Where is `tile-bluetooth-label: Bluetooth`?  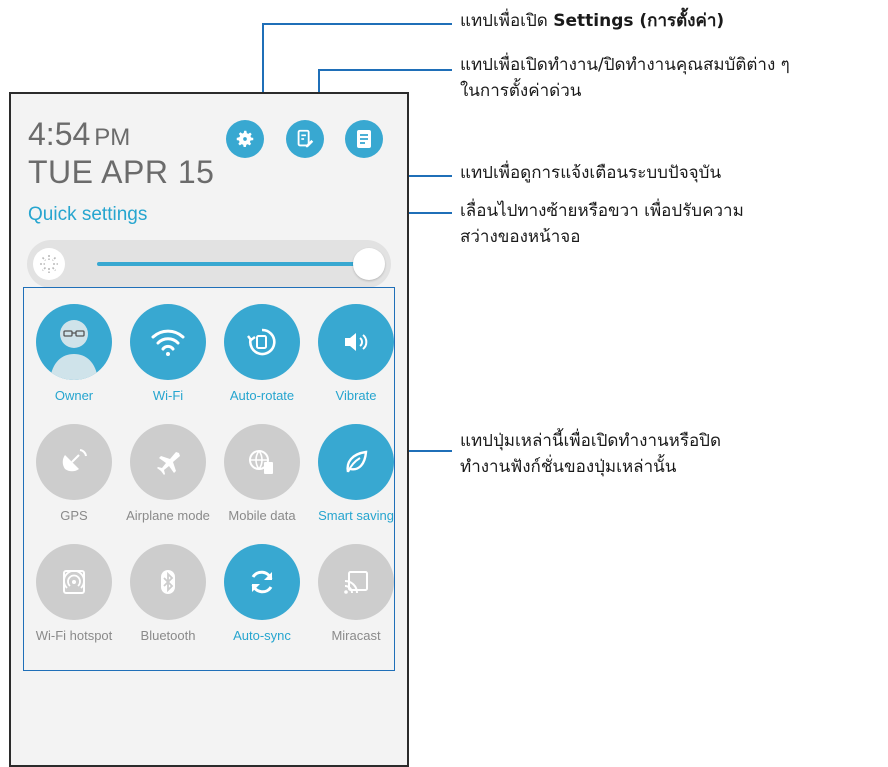 tile-bluetooth-label: Bluetooth is located at coordinates (168, 635).